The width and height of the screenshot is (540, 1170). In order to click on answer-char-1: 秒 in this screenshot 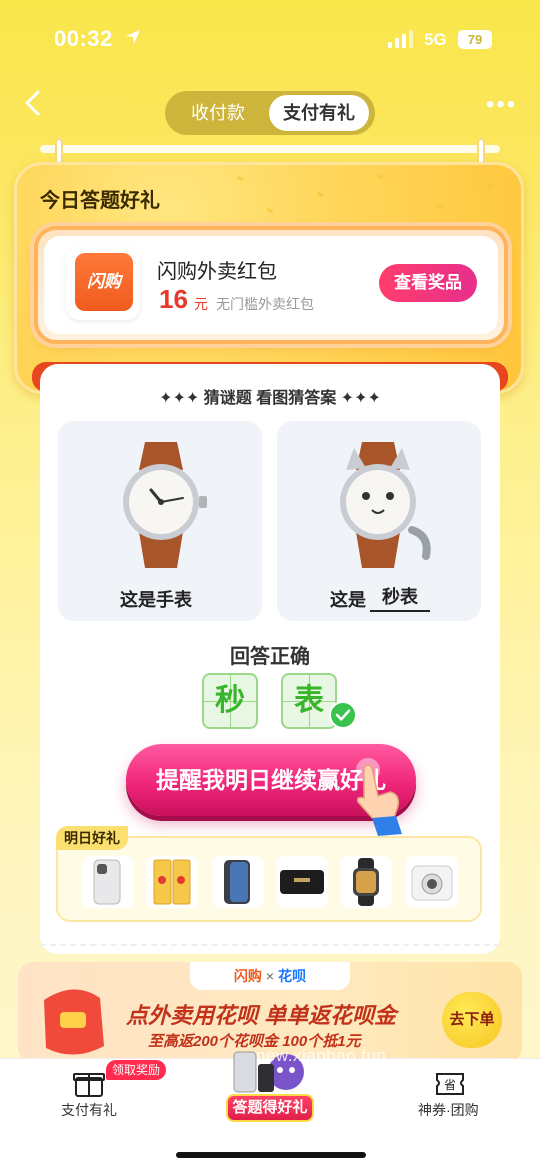, I will do `click(230, 700)`.